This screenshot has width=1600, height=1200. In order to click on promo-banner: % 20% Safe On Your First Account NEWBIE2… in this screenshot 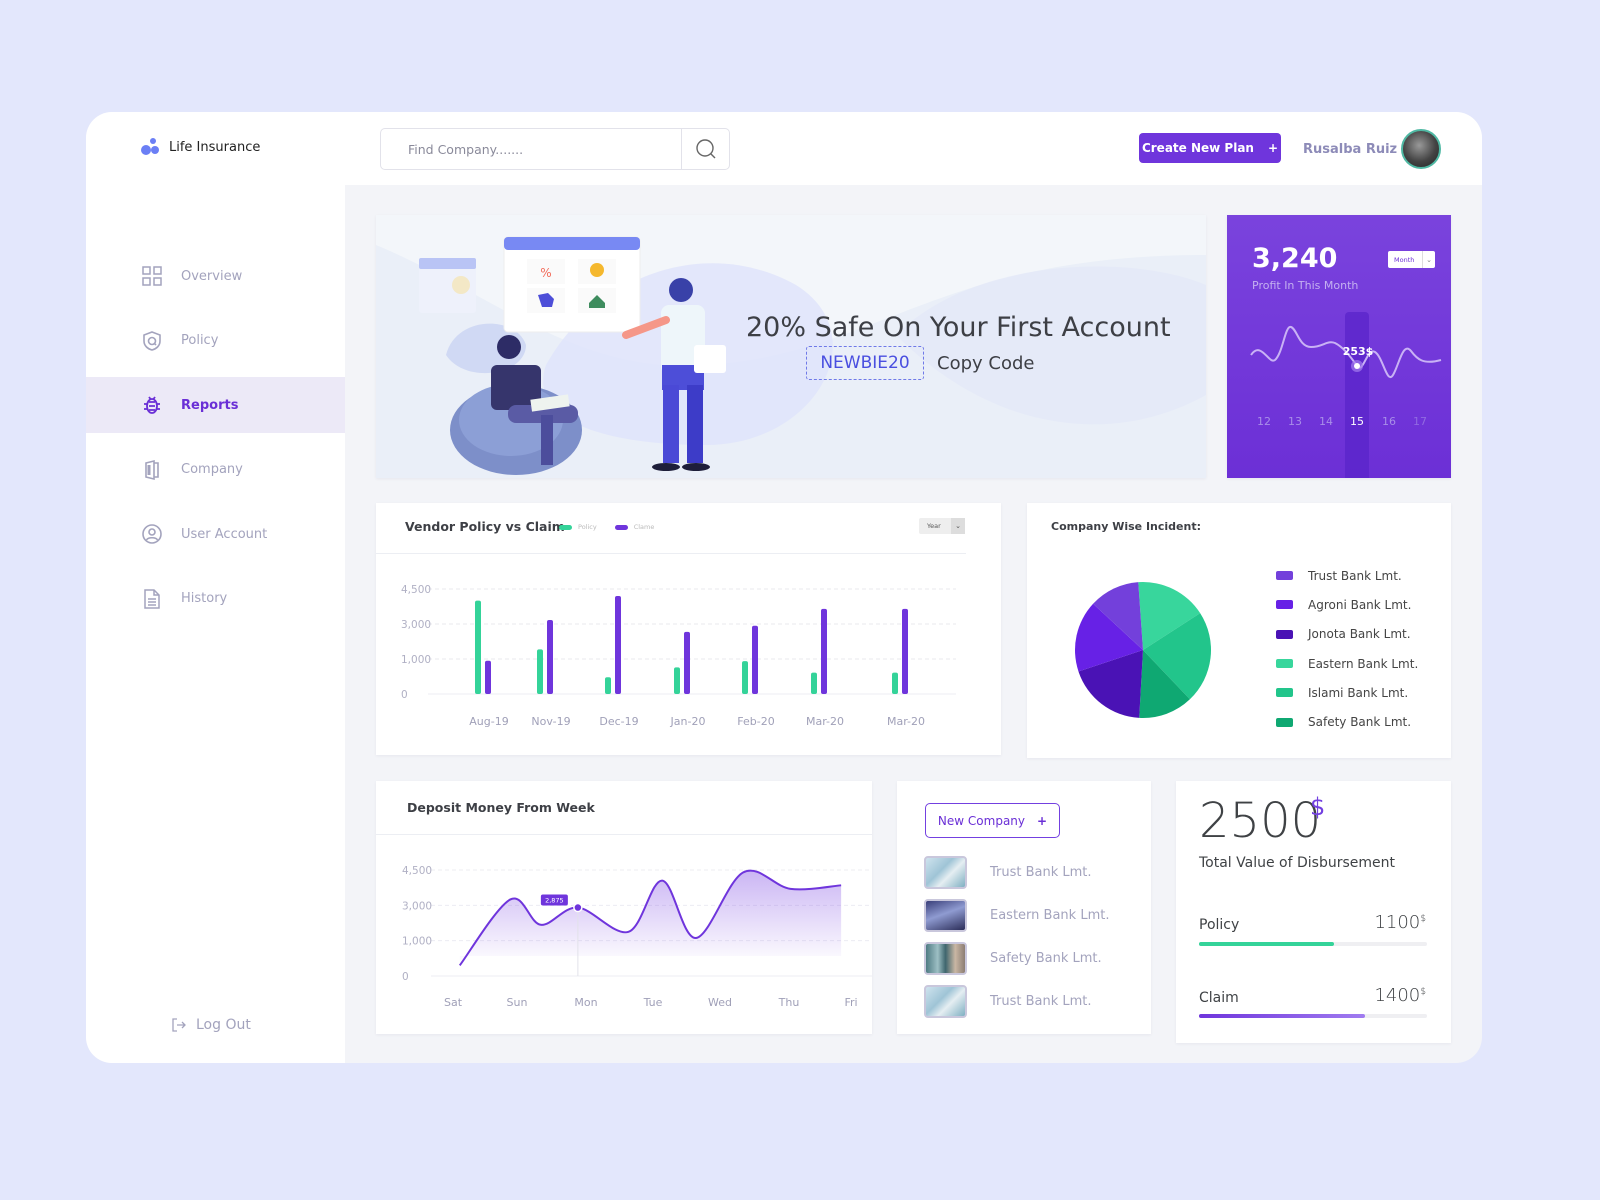, I will do `click(791, 346)`.